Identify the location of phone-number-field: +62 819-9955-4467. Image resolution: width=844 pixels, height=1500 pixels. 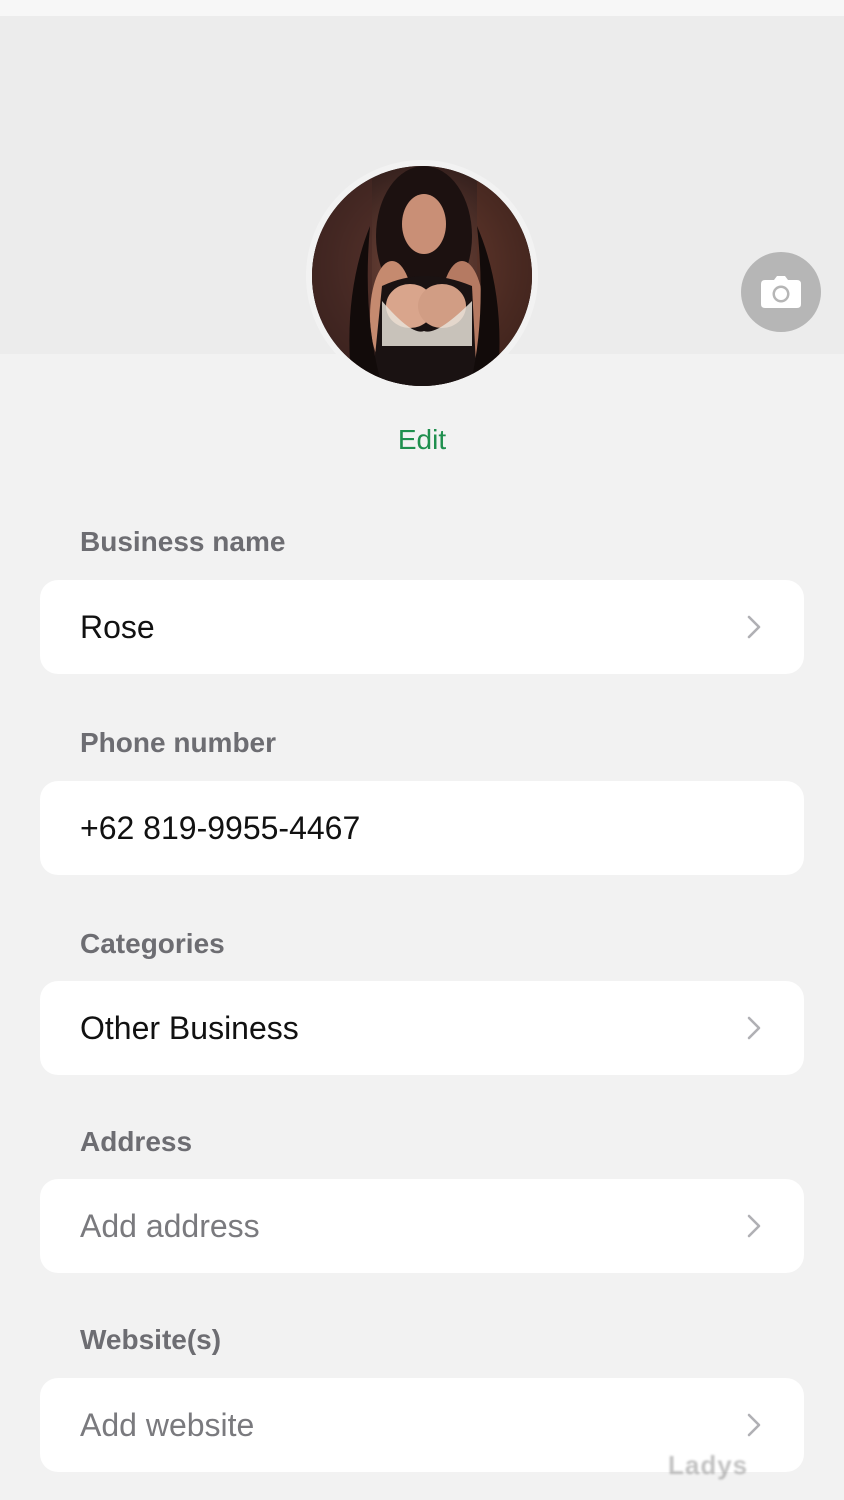
(422, 828).